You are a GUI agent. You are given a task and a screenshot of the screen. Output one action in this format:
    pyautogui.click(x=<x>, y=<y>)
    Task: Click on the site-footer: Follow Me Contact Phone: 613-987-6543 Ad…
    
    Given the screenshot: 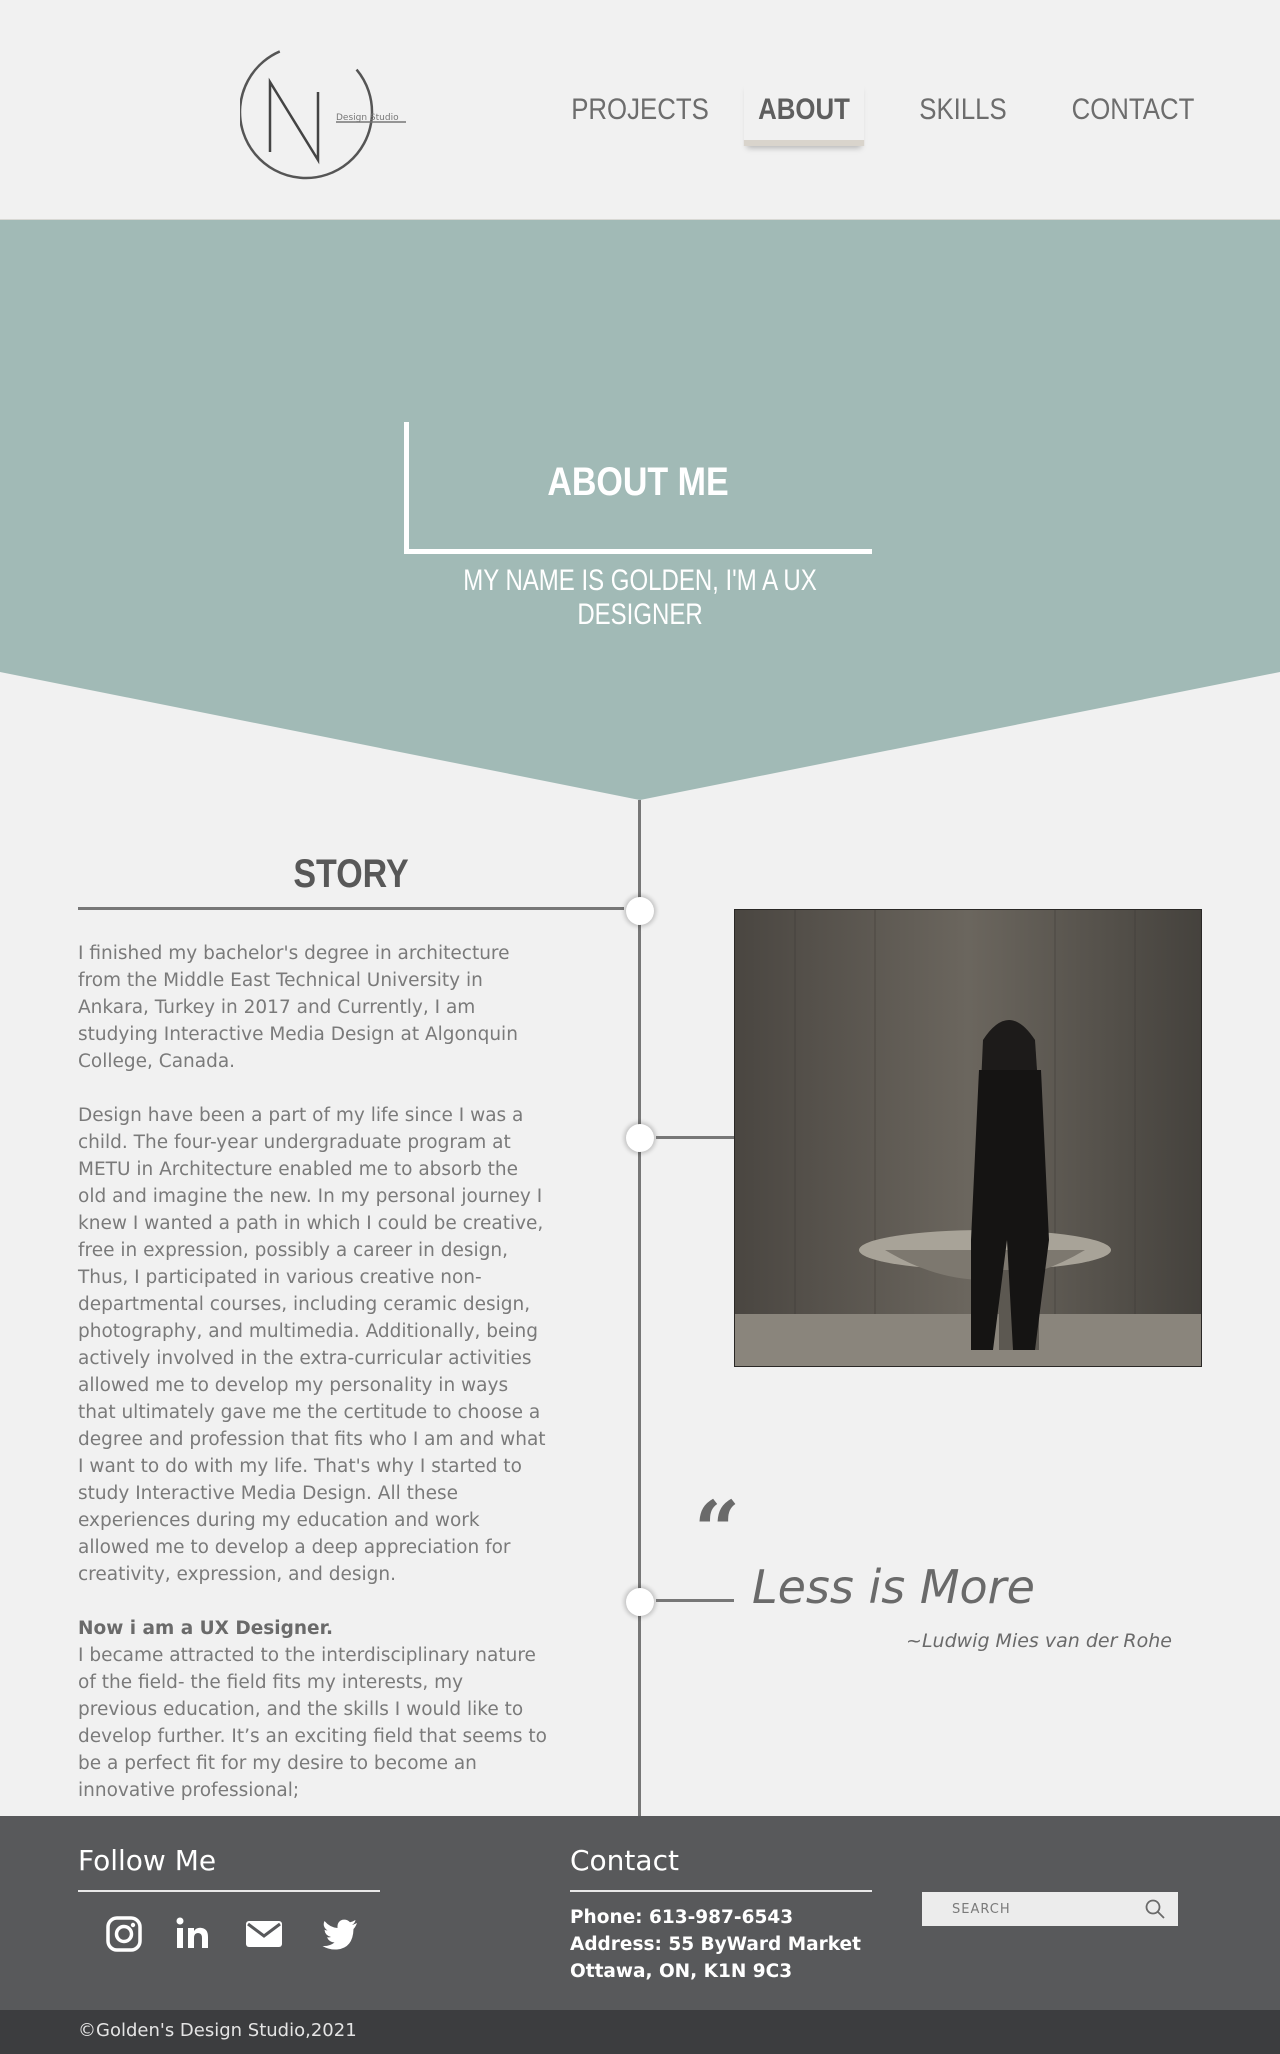 What is the action you would take?
    pyautogui.click(x=640, y=1913)
    